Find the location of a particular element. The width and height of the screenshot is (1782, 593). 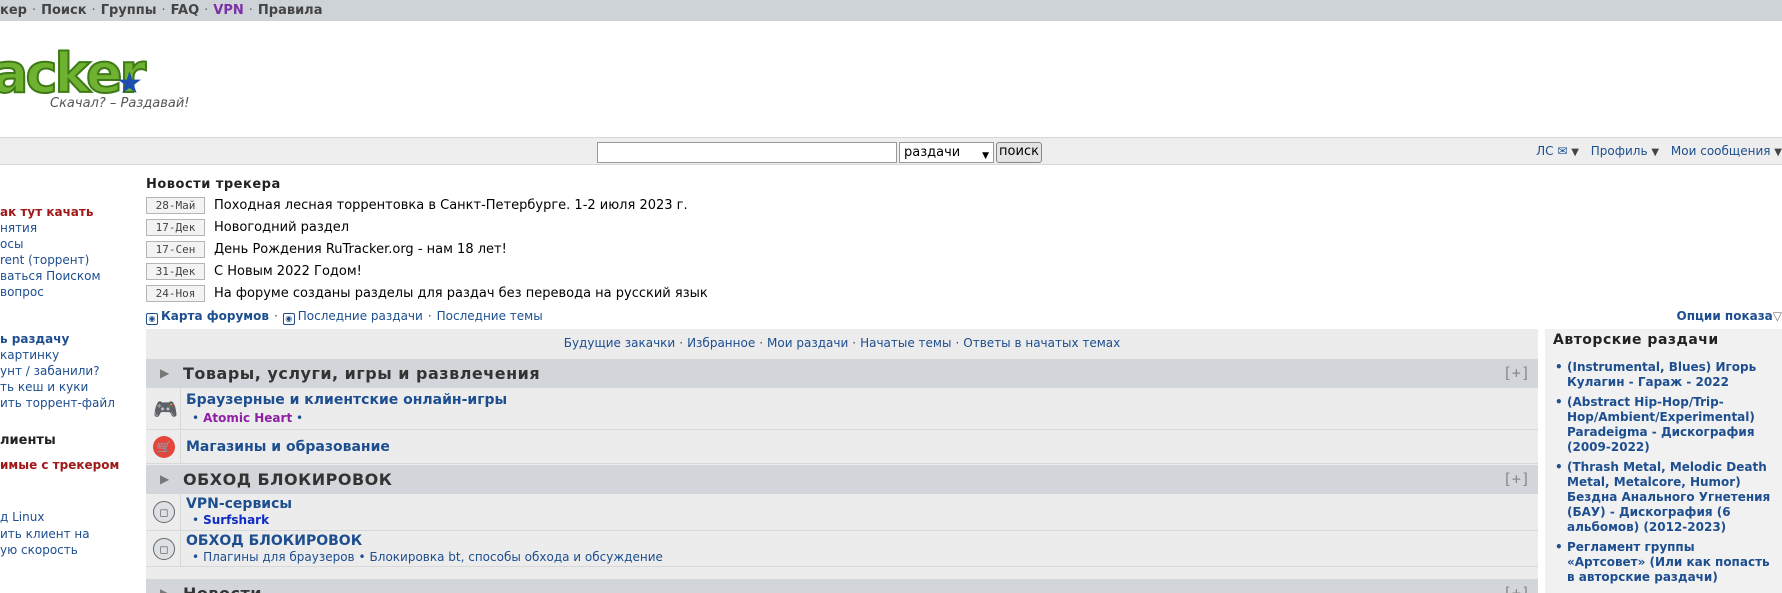

search-input is located at coordinates (747, 152).